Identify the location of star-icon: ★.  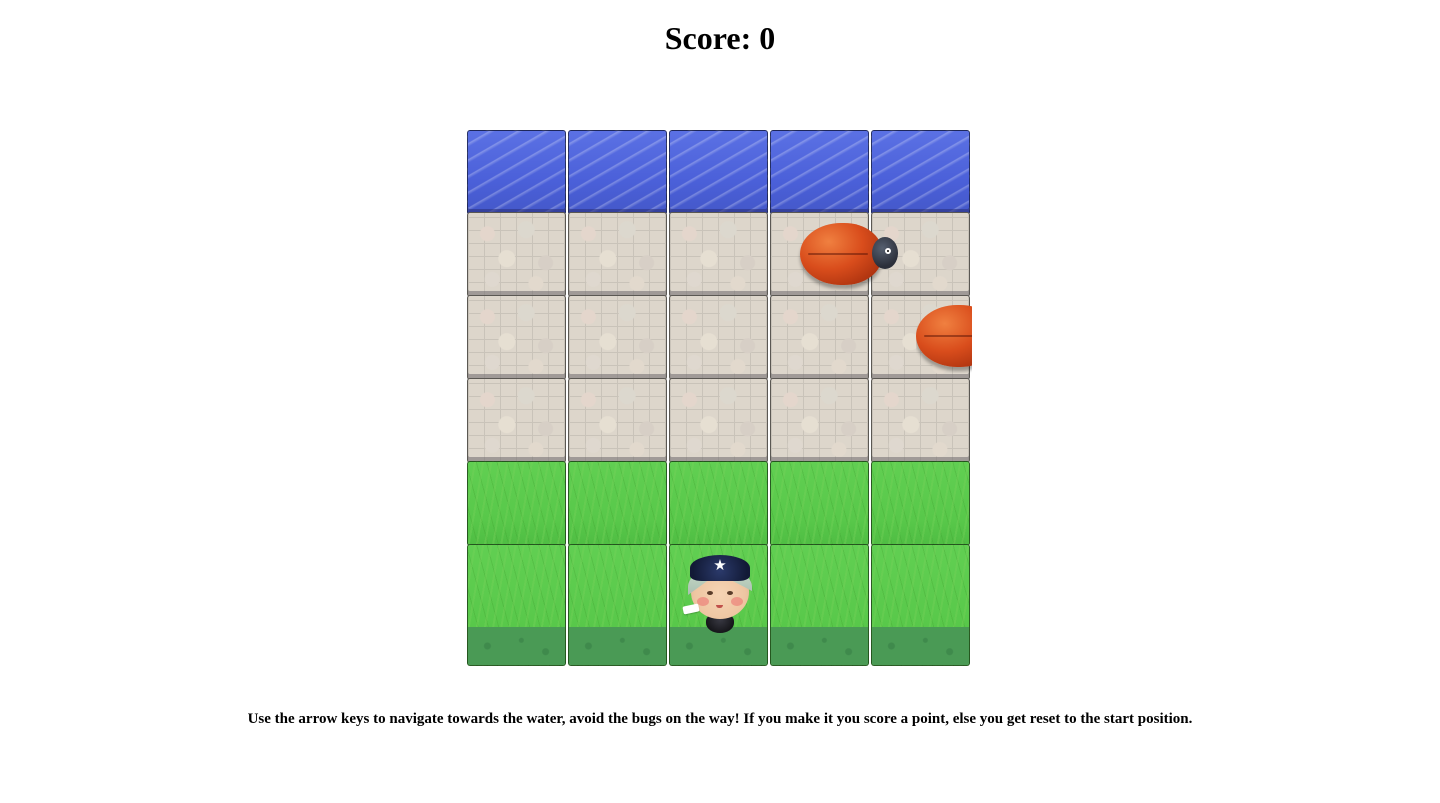
(720, 565).